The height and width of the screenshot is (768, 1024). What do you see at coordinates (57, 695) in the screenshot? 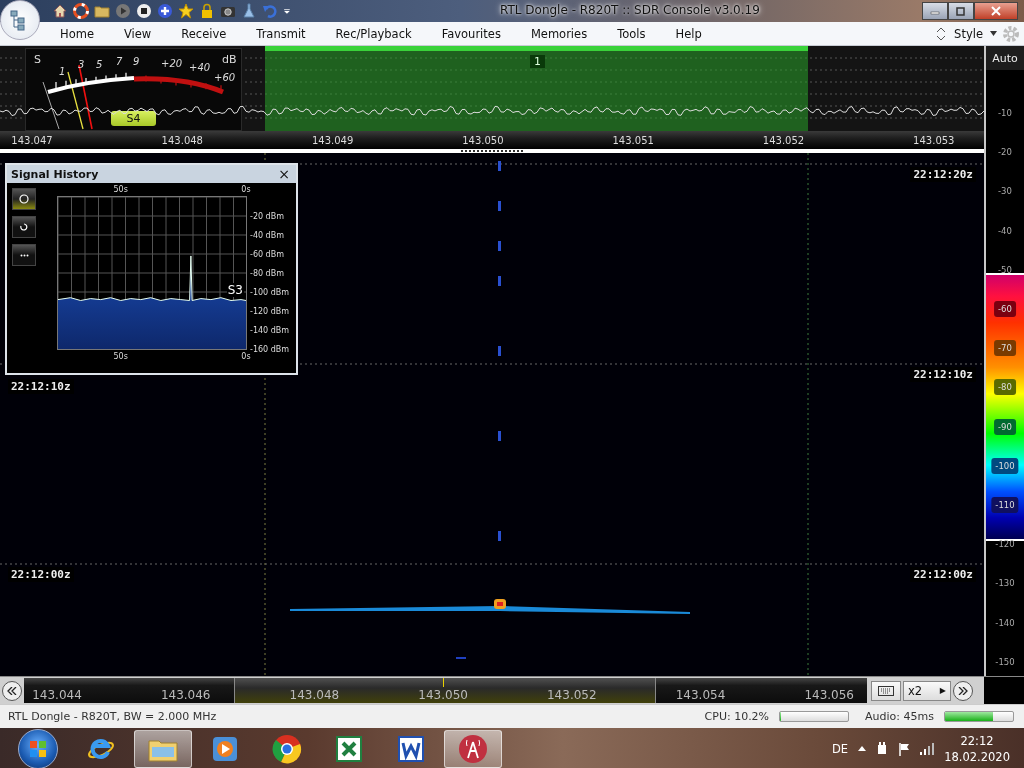
I see `frequency-label: 143.044` at bounding box center [57, 695].